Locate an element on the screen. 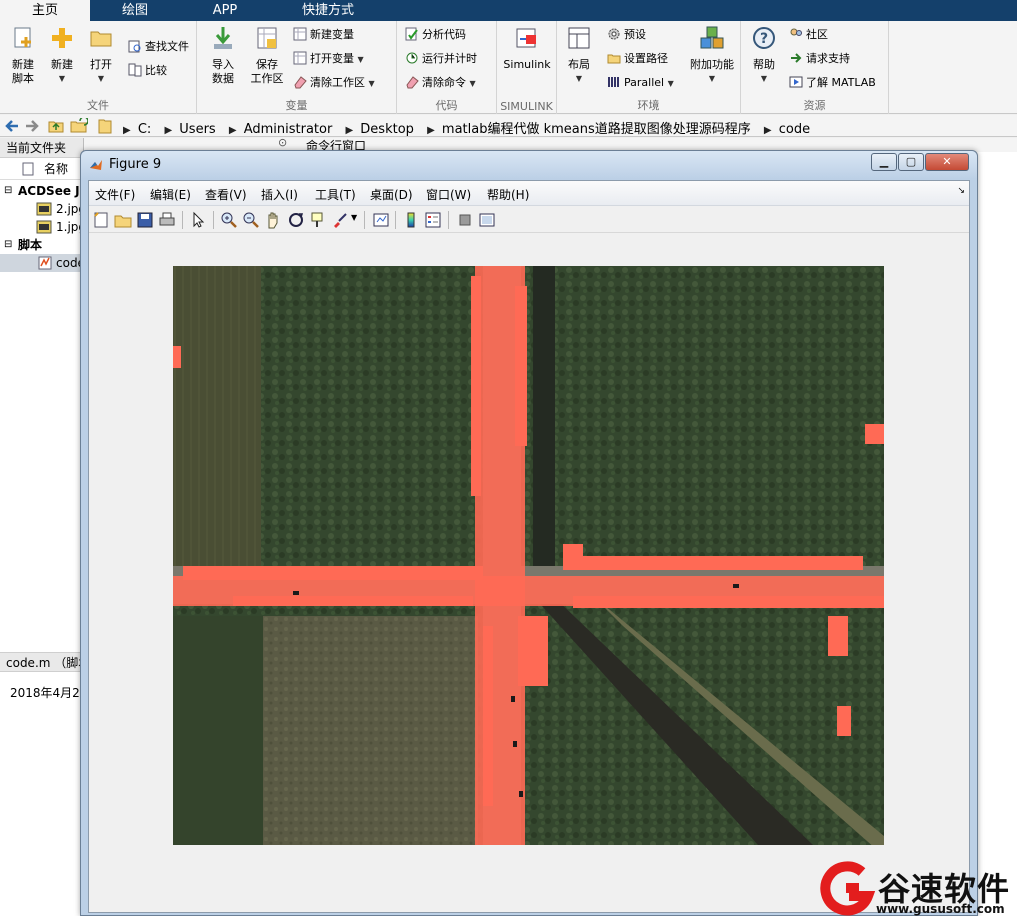 This screenshot has height=916, width=1017. find-files-icon is located at coordinates (134, 46).